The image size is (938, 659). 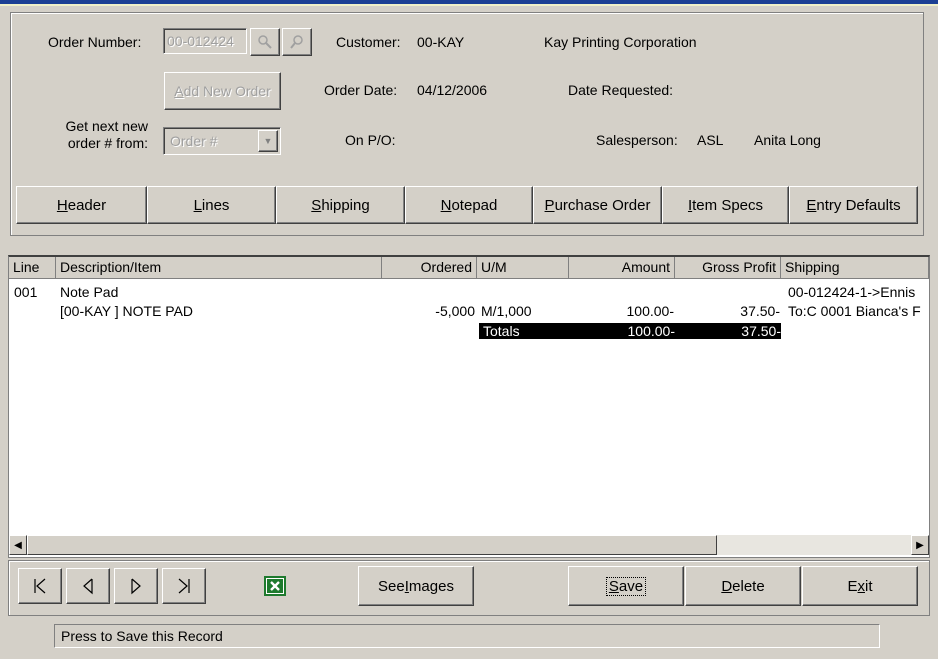 I want to click on column-header-ordered: Ordered, so click(x=429, y=268).